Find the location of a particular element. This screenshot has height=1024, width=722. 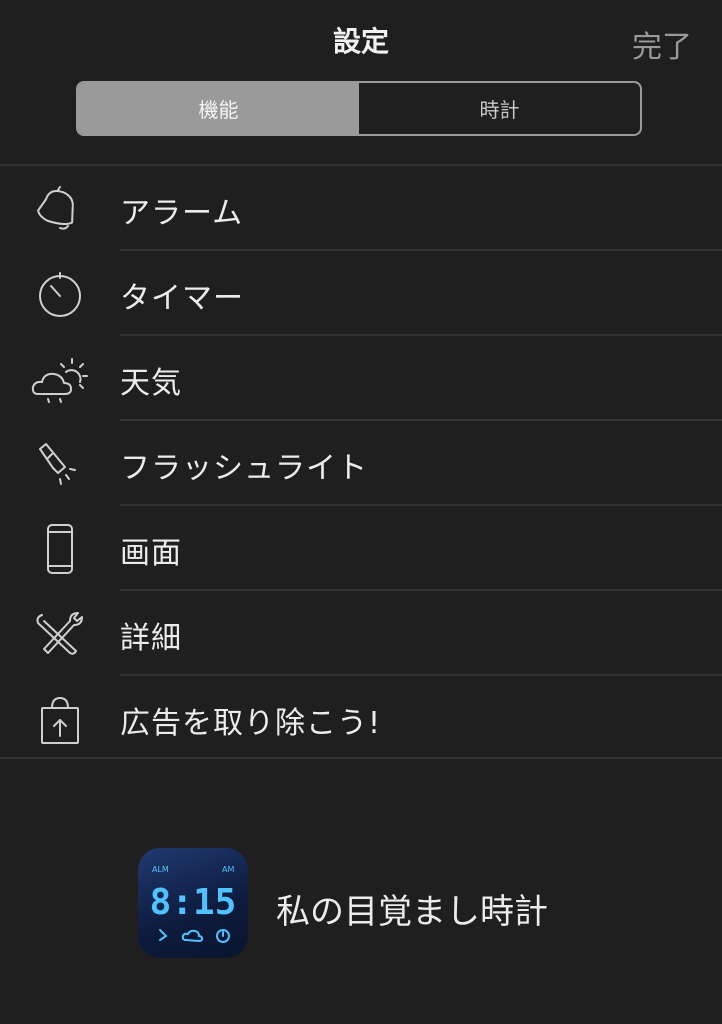

flashlight-icon is located at coordinates (60, 464).